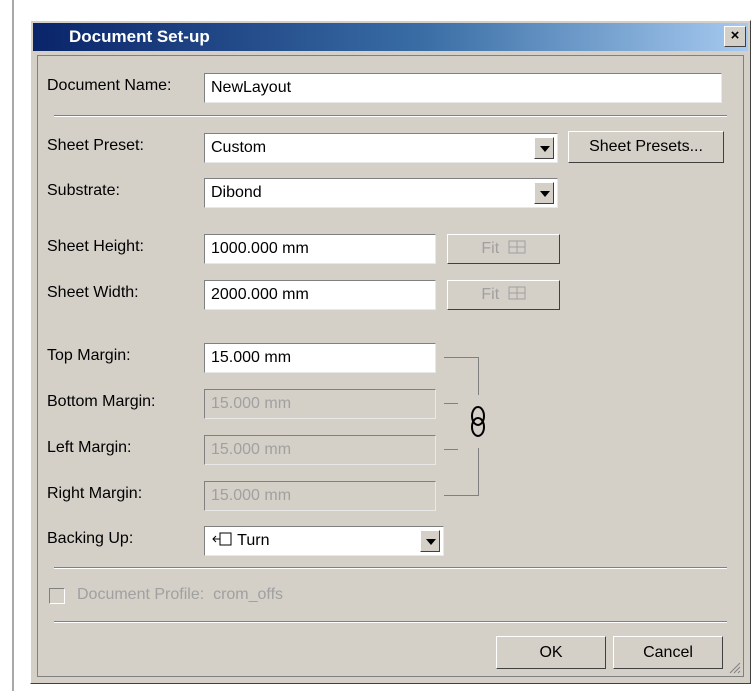 The height and width of the screenshot is (691, 753). I want to click on title-bar: Document Set-up ×, so click(390, 37).